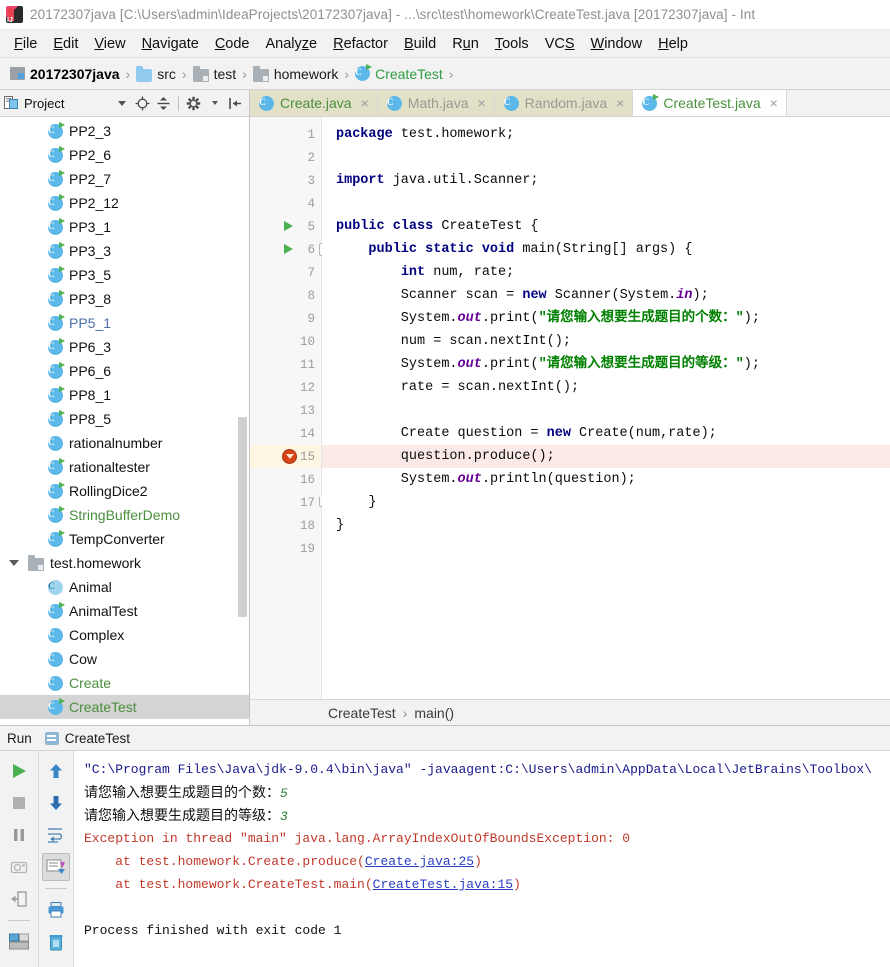 Image resolution: width=890 pixels, height=967 pixels. Describe the element at coordinates (56, 867) in the screenshot. I see `scroll-to-end-icon` at that location.